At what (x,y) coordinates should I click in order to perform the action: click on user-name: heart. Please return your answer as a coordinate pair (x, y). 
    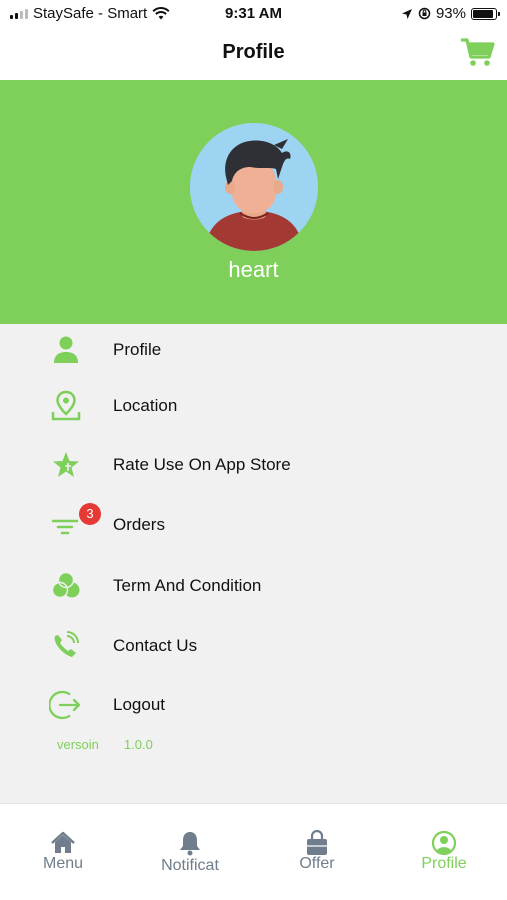
    Looking at the image, I should click on (253, 269).